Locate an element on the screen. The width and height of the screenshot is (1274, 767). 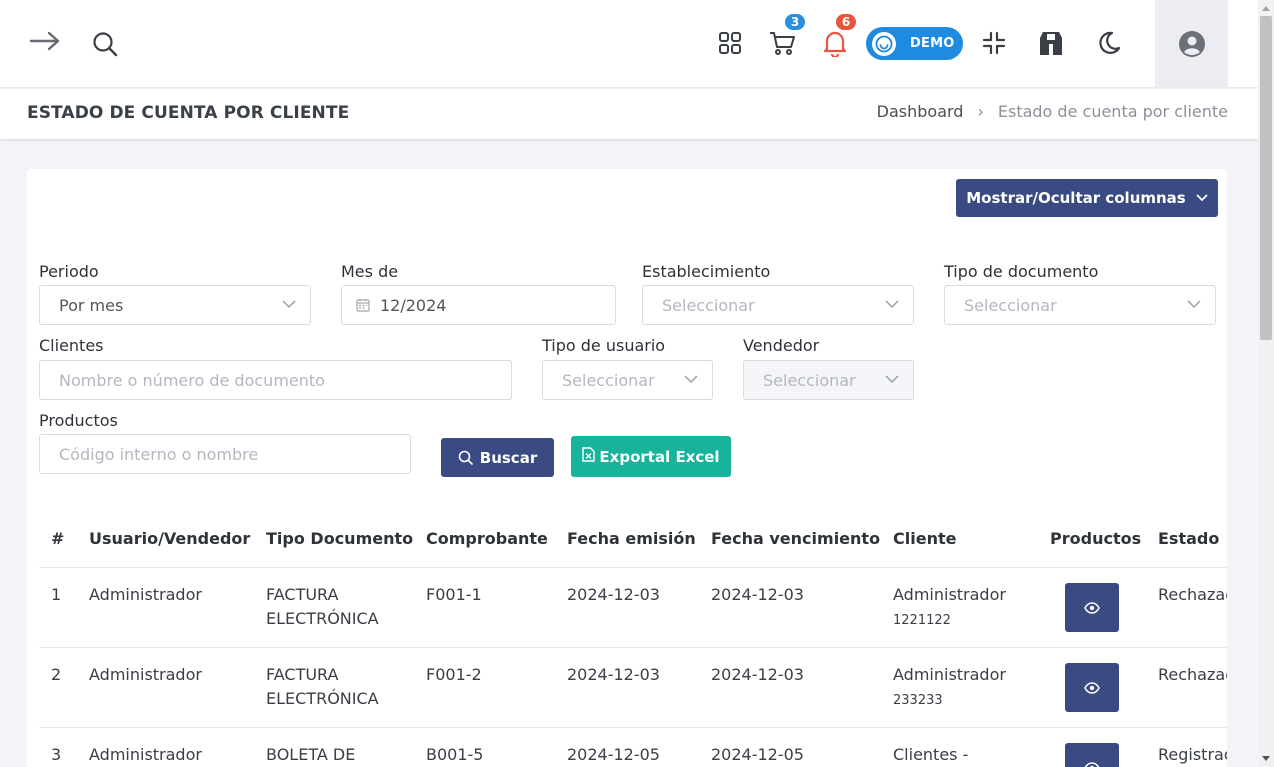
row-due: 2024-12-03 is located at coordinates (757, 674).